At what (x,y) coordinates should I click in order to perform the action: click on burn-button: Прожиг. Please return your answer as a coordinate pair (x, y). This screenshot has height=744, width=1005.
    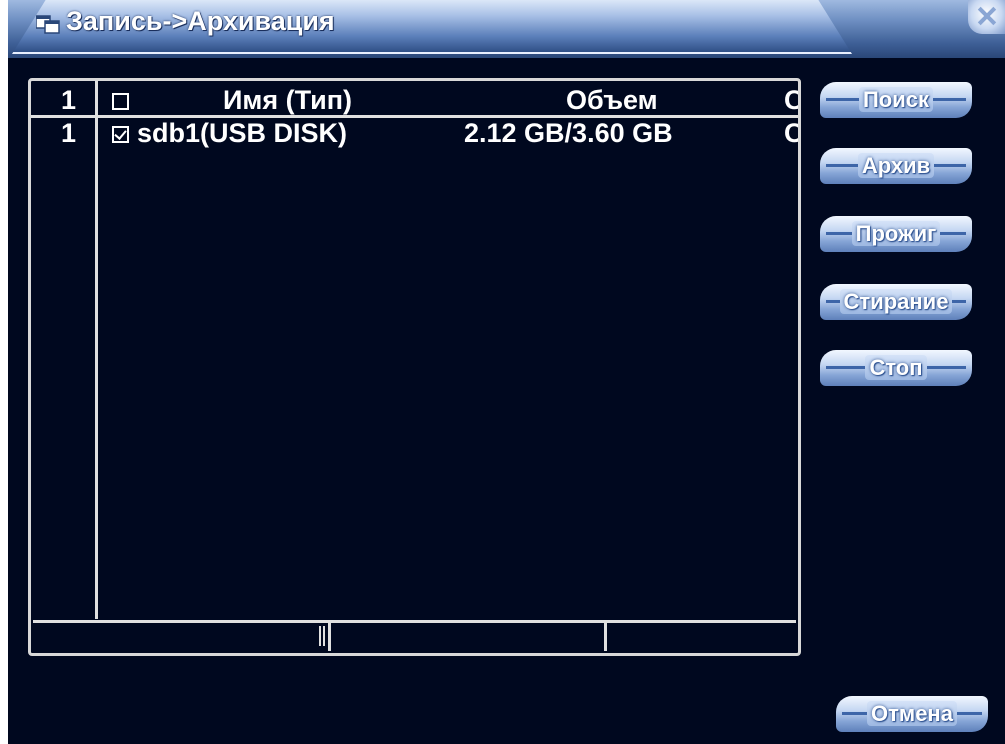
    Looking at the image, I should click on (896, 234).